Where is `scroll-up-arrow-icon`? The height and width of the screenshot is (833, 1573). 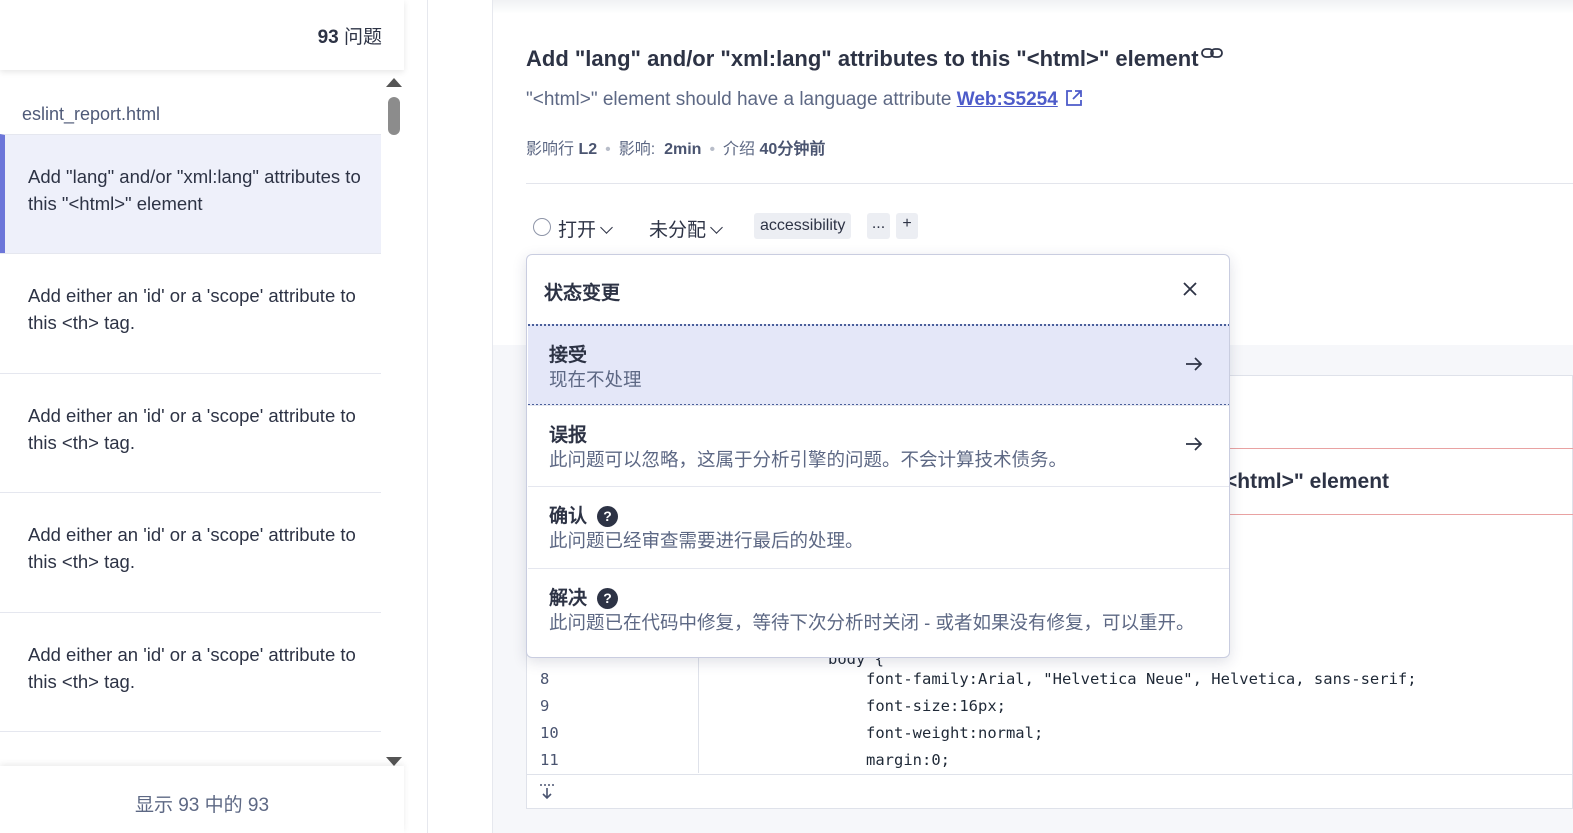 scroll-up-arrow-icon is located at coordinates (394, 82).